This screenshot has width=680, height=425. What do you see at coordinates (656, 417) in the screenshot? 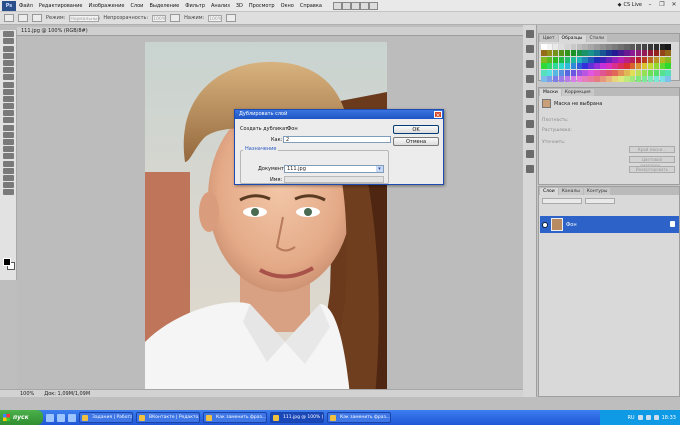
I see `security-icon` at bounding box center [656, 417].